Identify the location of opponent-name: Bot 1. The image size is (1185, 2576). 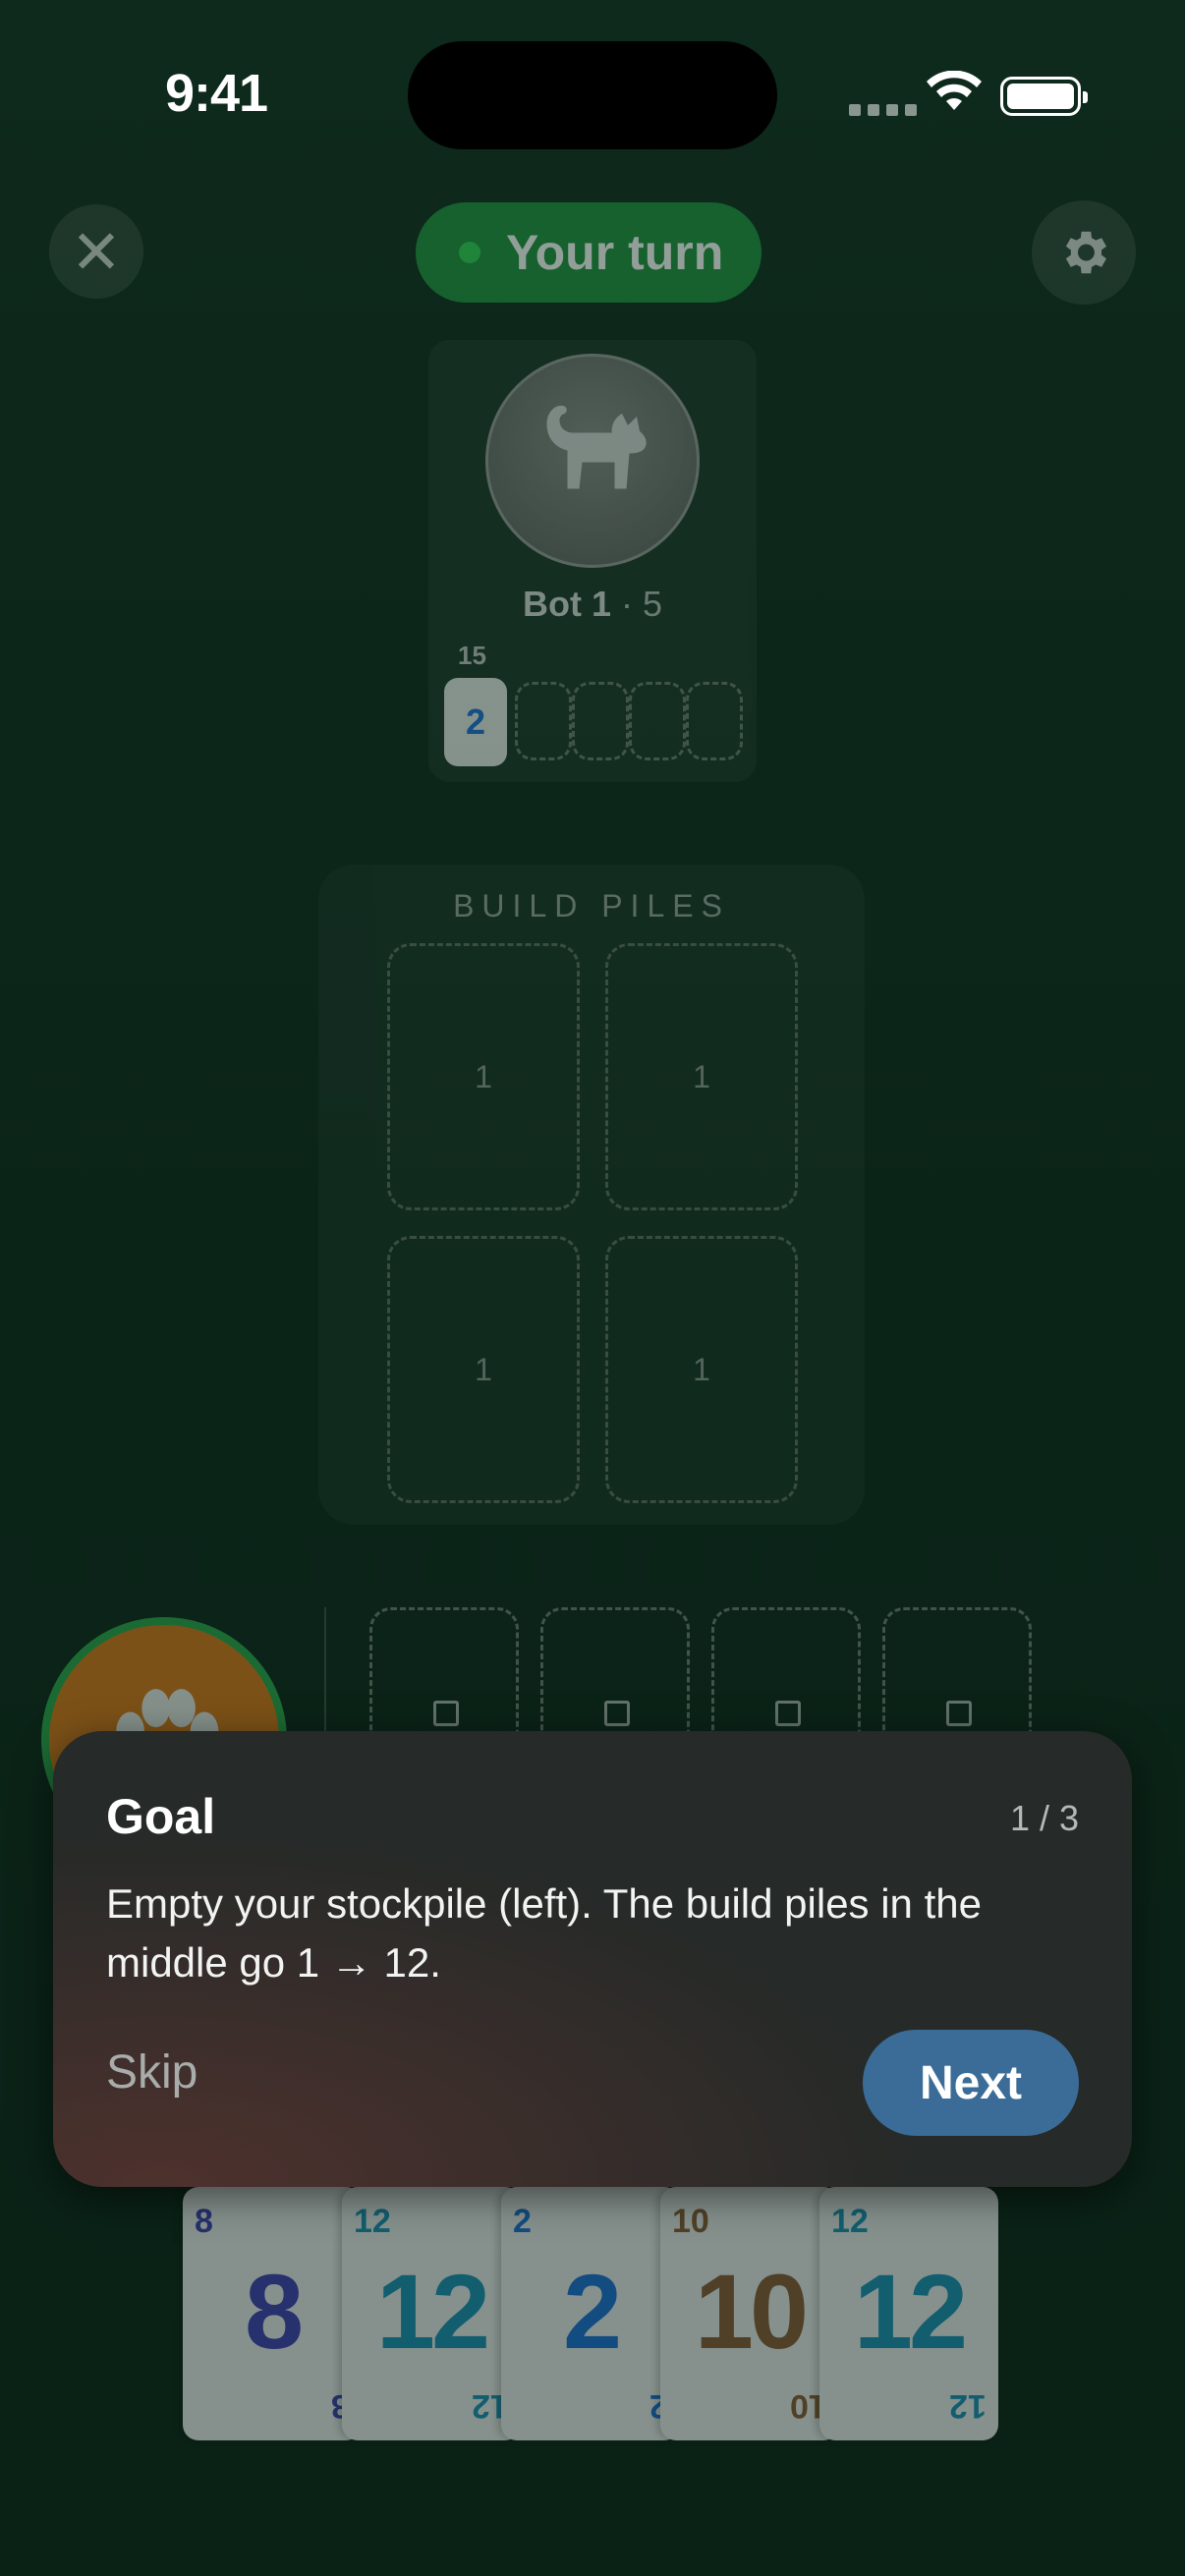
(567, 604).